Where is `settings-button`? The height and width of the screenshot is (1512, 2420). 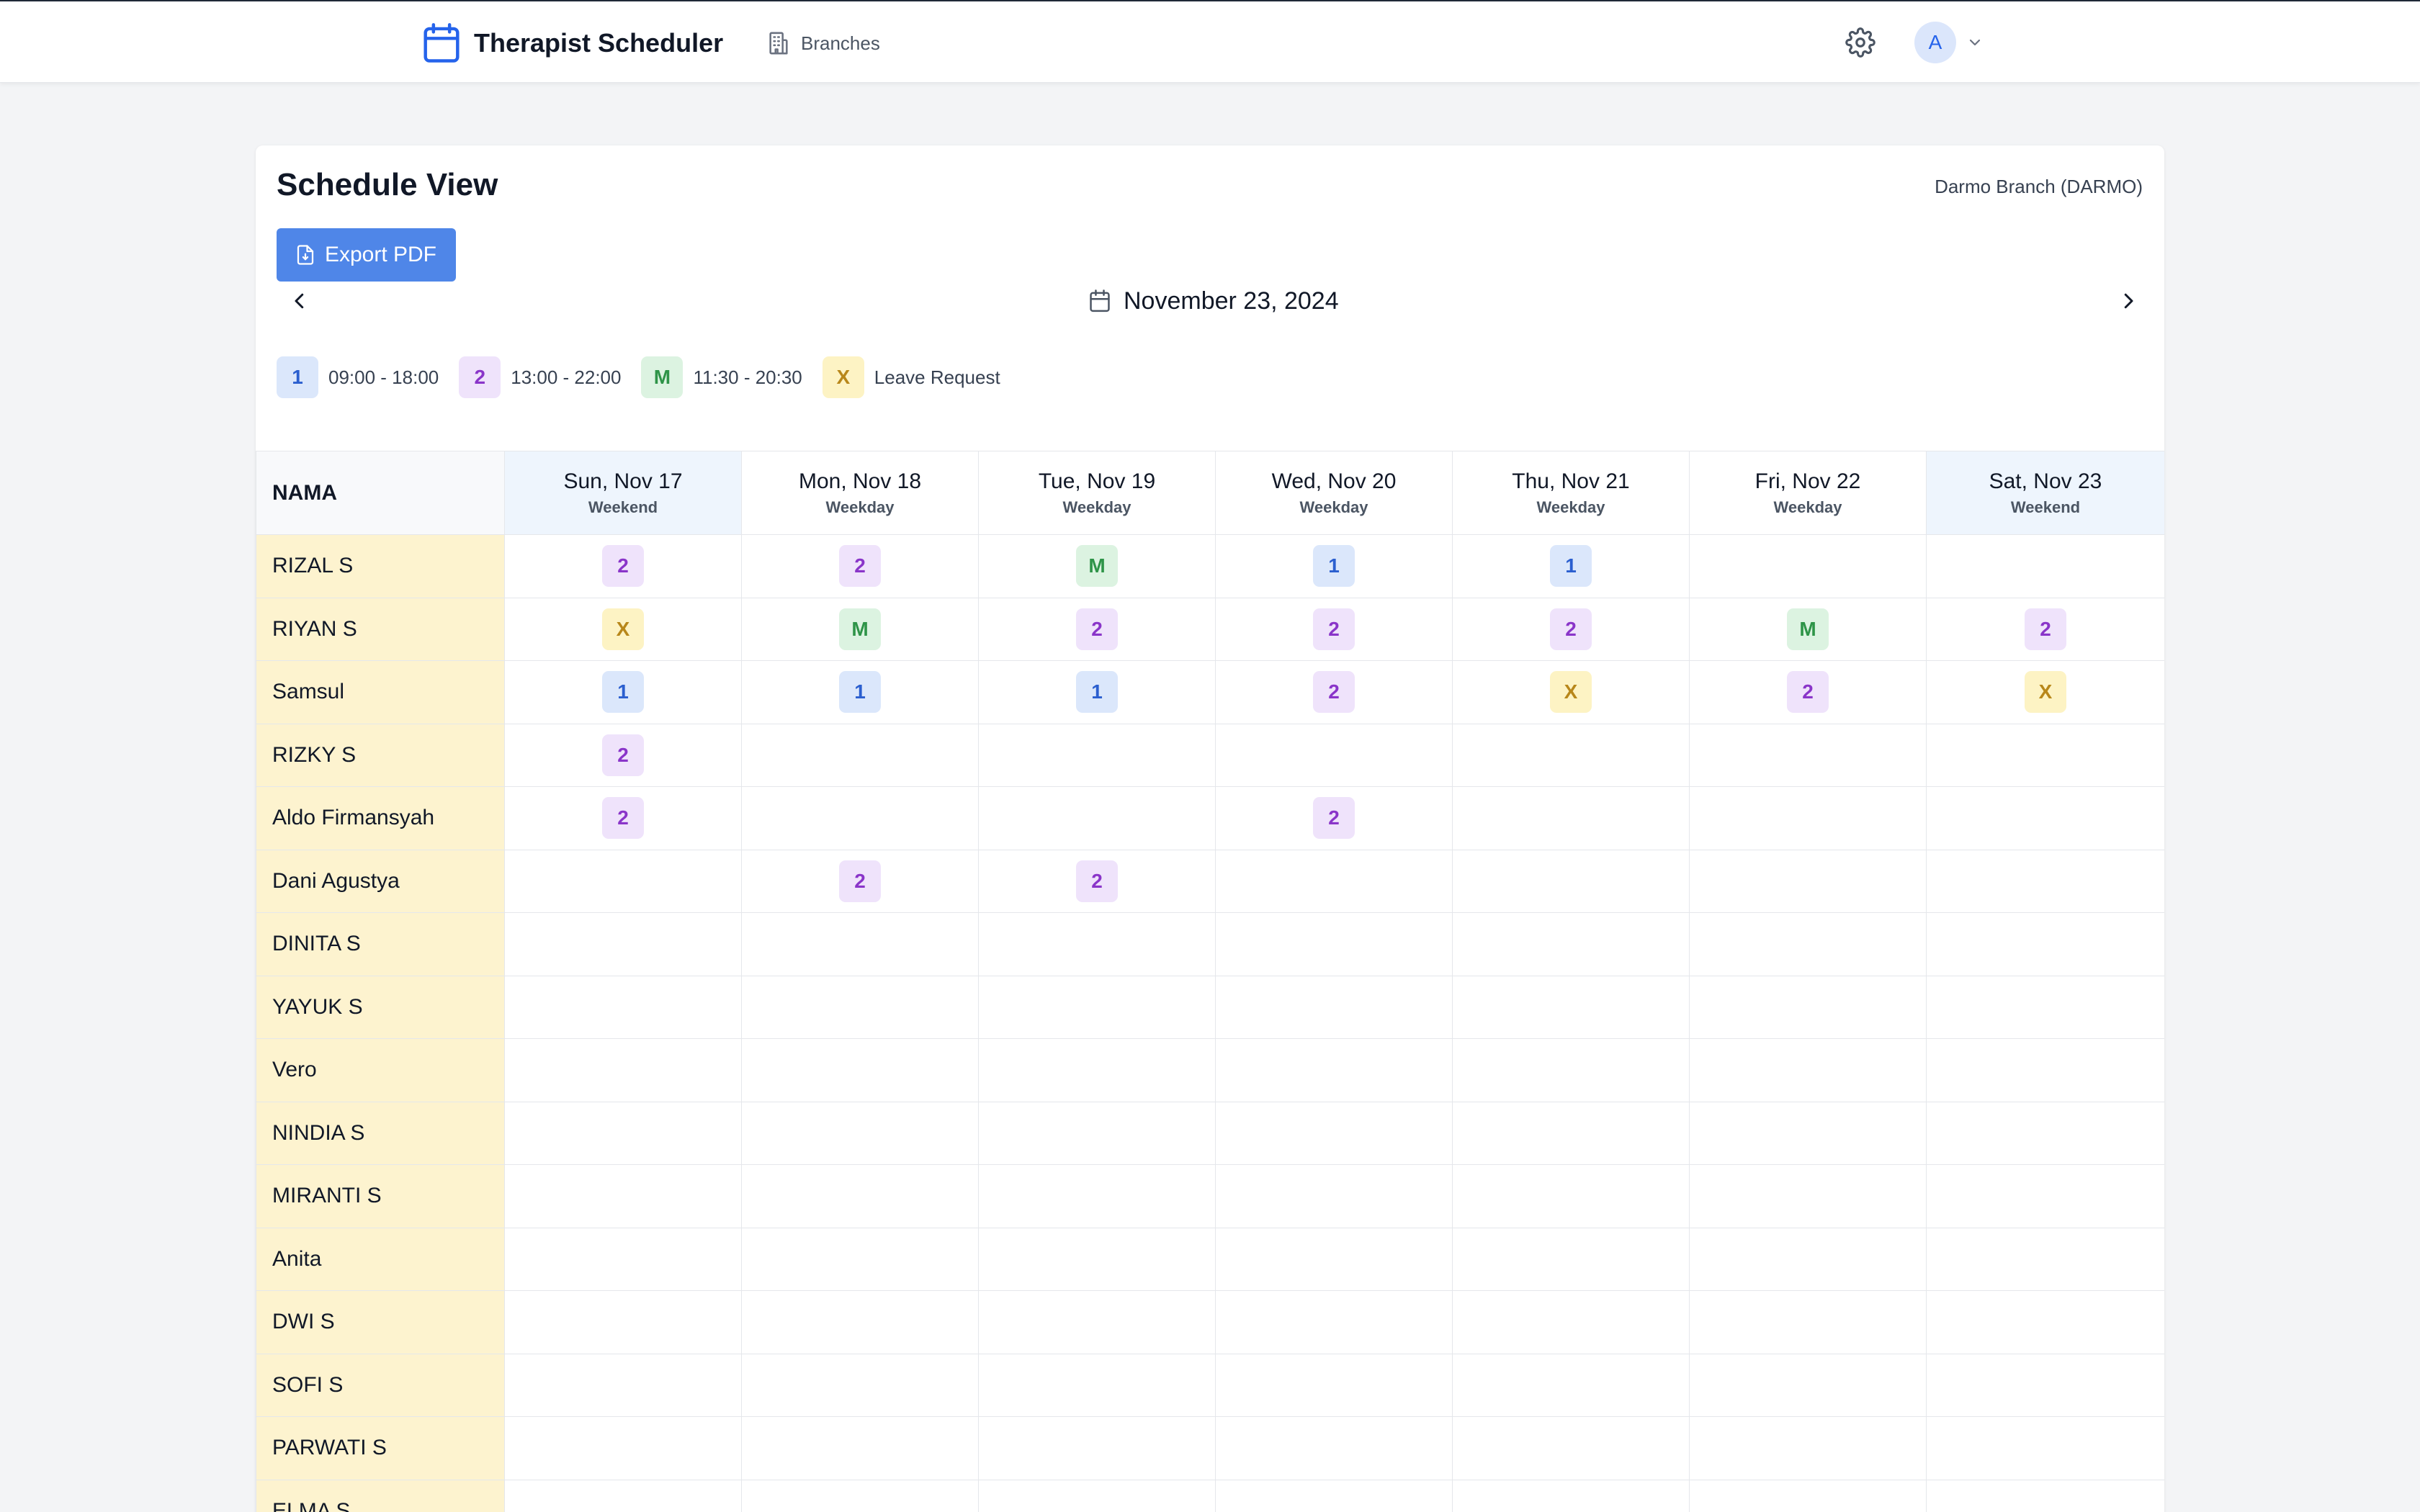 settings-button is located at coordinates (1860, 42).